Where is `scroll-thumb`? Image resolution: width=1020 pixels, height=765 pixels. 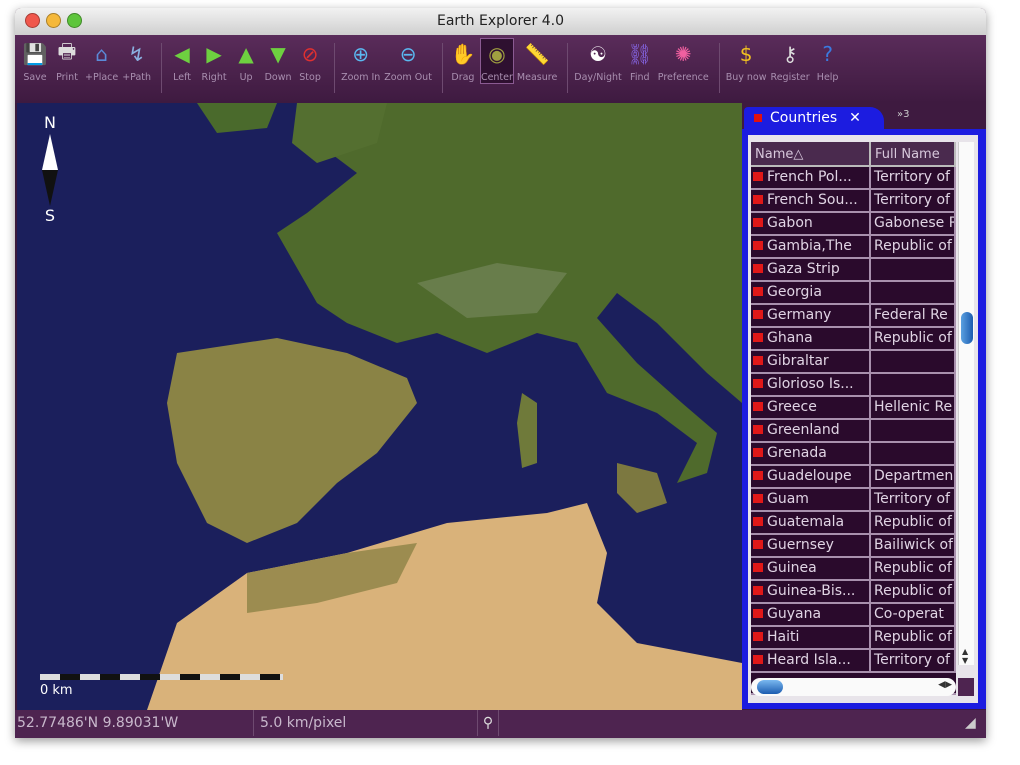 scroll-thumb is located at coordinates (967, 328).